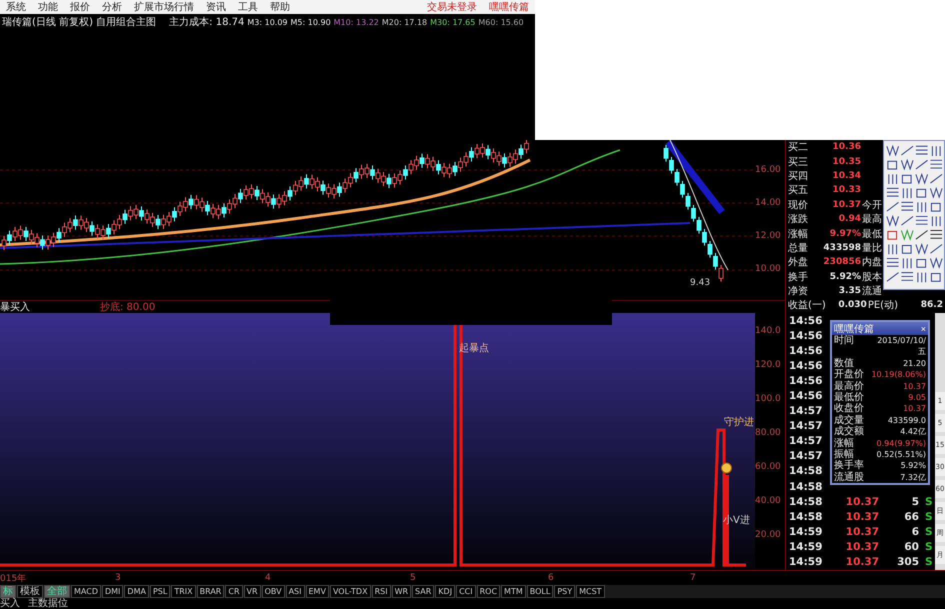 The image size is (945, 609). Describe the element at coordinates (807, 305) in the screenshot. I see `quote-label: 收益(一)` at that location.